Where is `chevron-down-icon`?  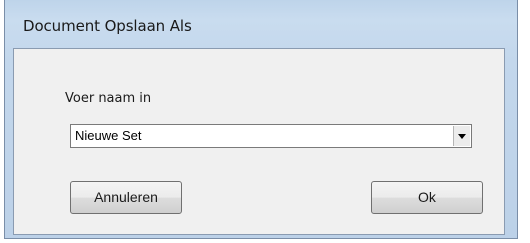 chevron-down-icon is located at coordinates (462, 136).